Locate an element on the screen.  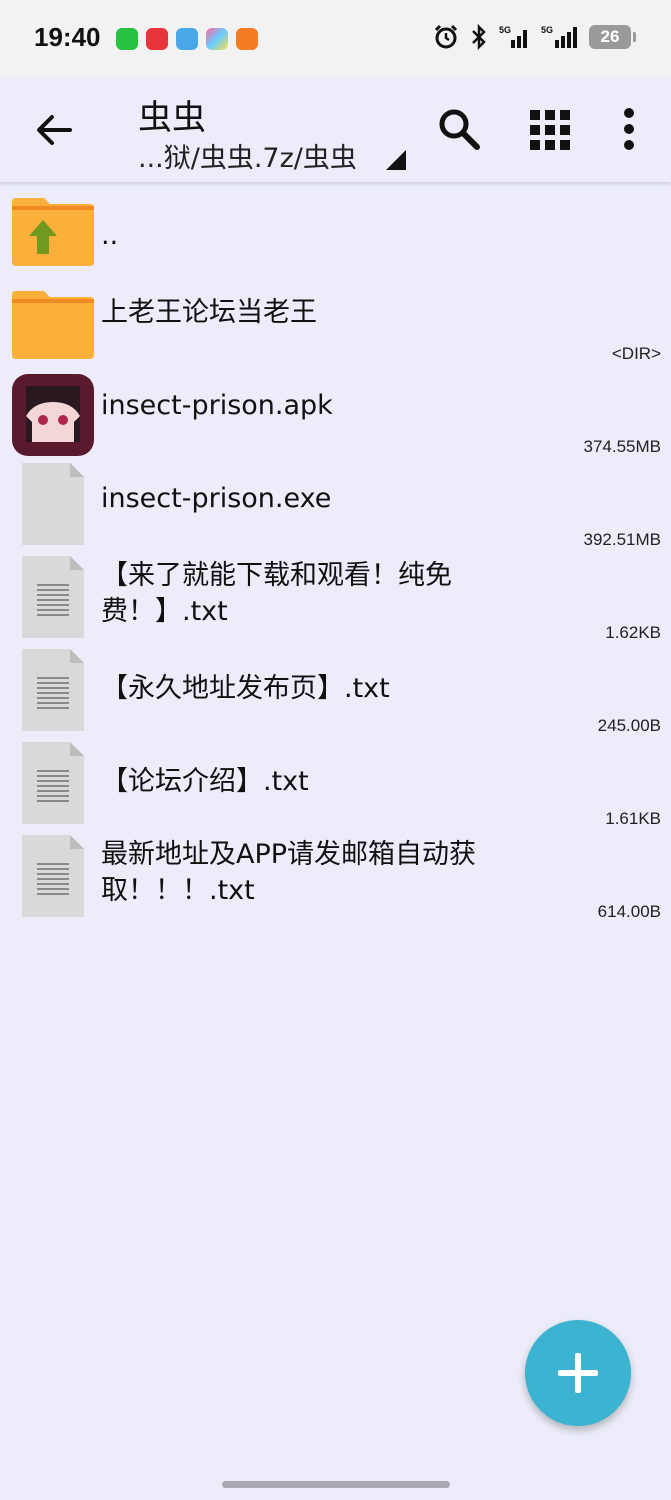
file-name: insect-prison.apk is located at coordinates (217, 405).